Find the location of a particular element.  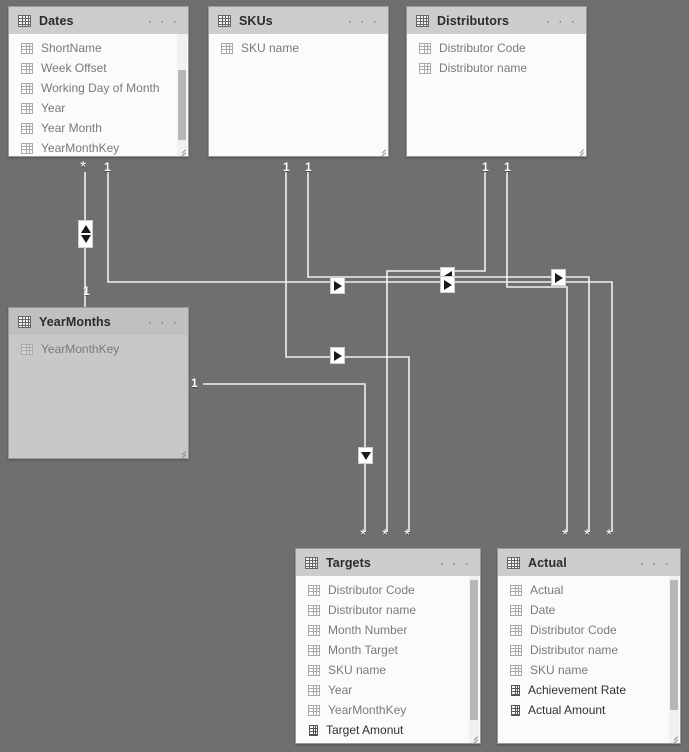

field-row: Date is located at coordinates (589, 610).